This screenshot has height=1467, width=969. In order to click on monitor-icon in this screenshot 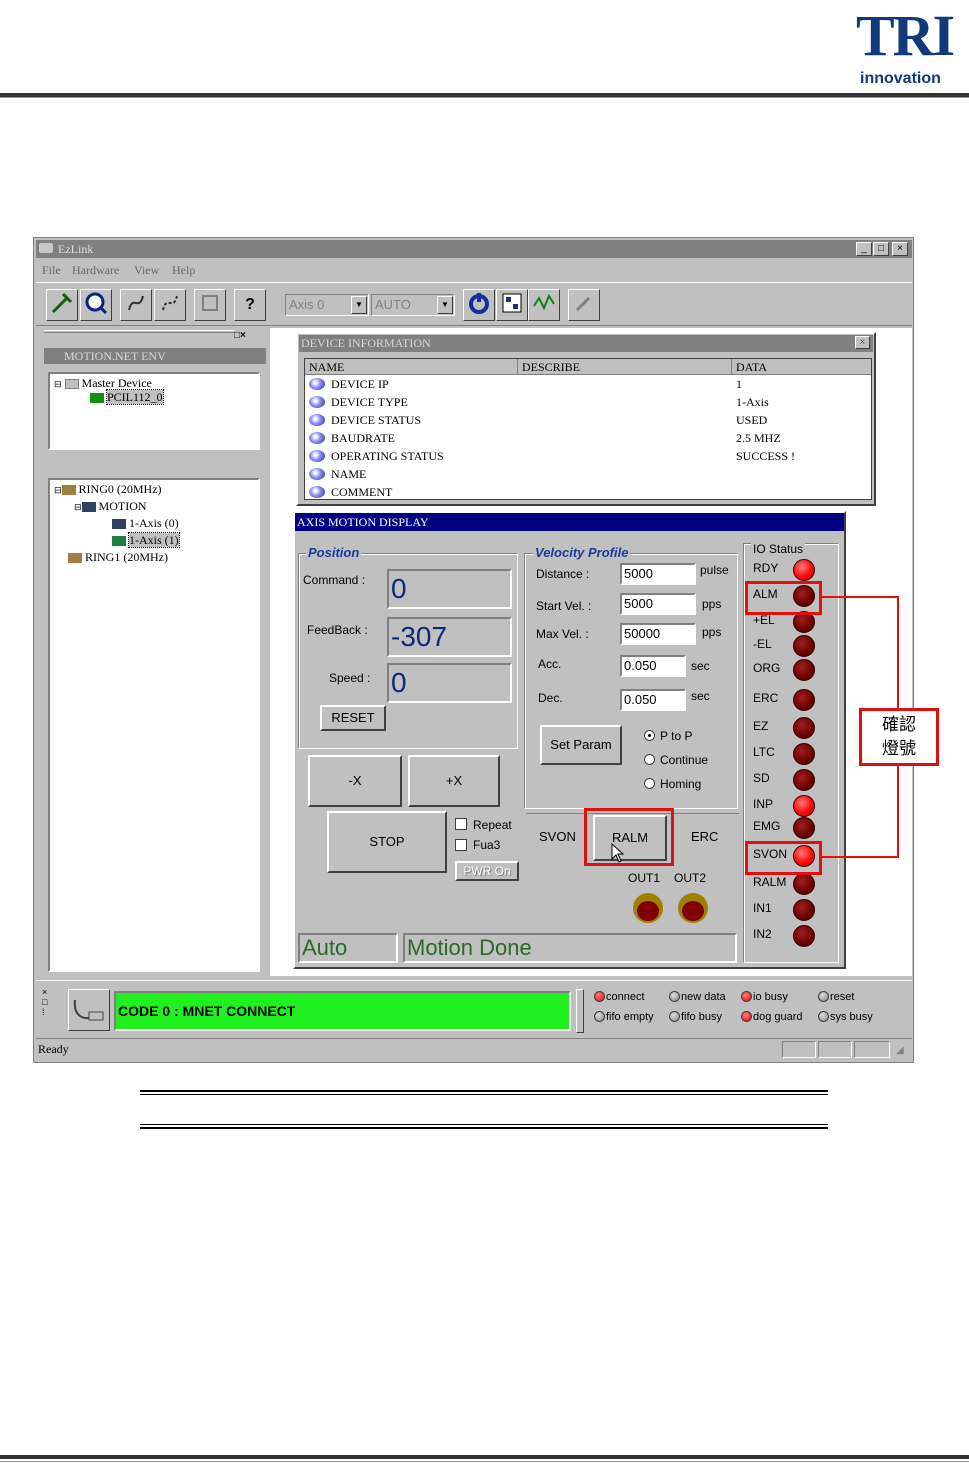, I will do `click(512, 305)`.